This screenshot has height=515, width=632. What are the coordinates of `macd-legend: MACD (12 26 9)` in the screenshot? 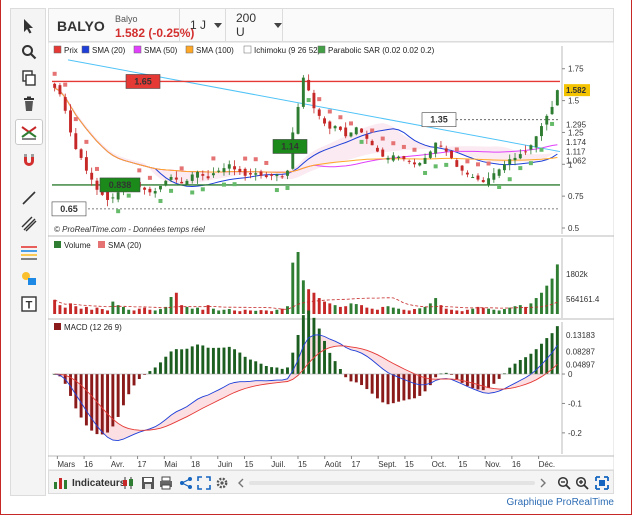 It's located at (88, 327).